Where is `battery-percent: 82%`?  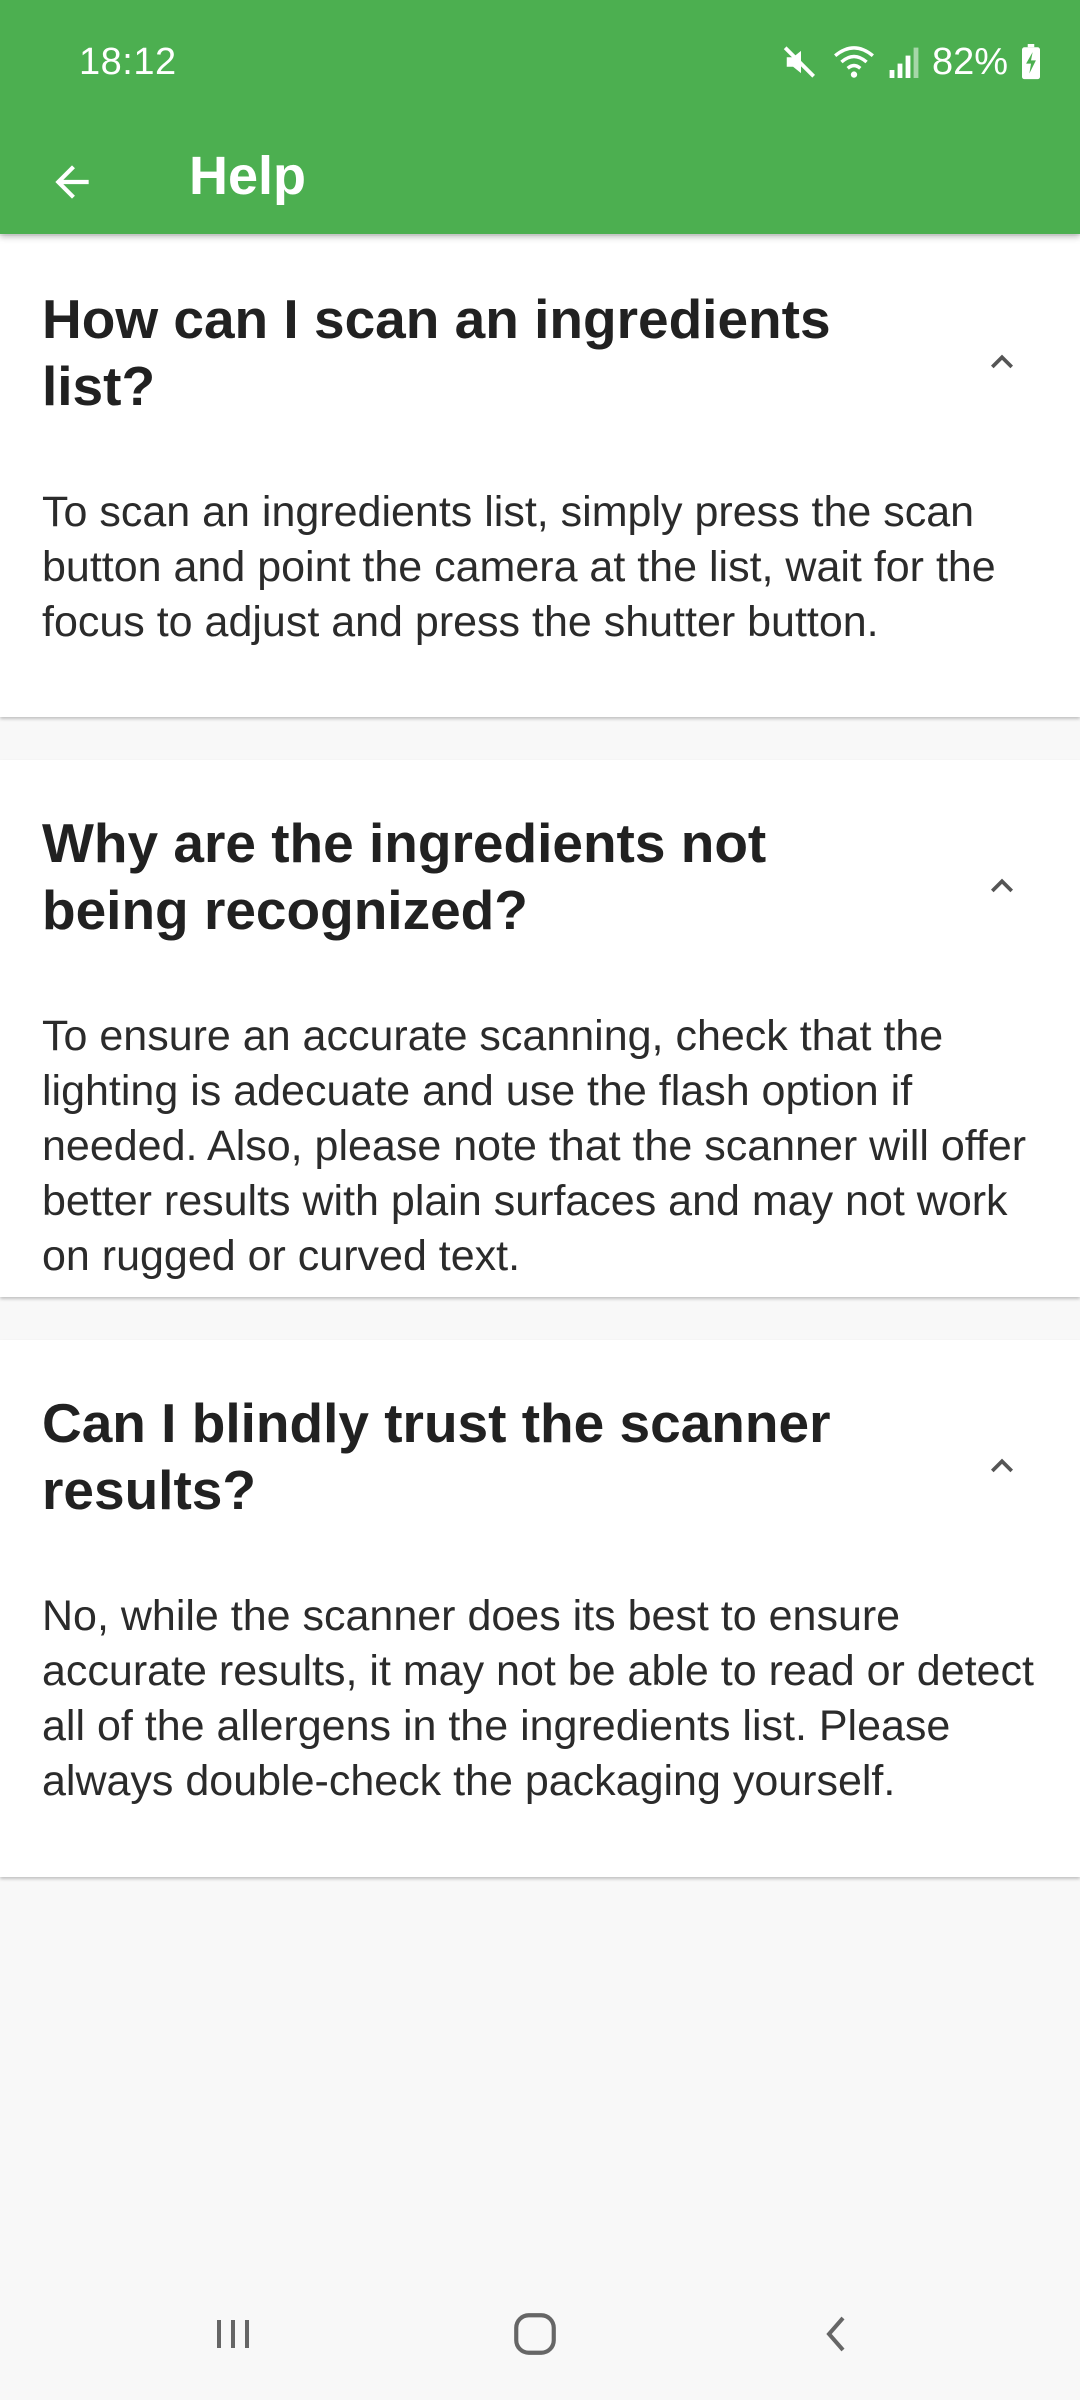
battery-percent: 82% is located at coordinates (969, 62).